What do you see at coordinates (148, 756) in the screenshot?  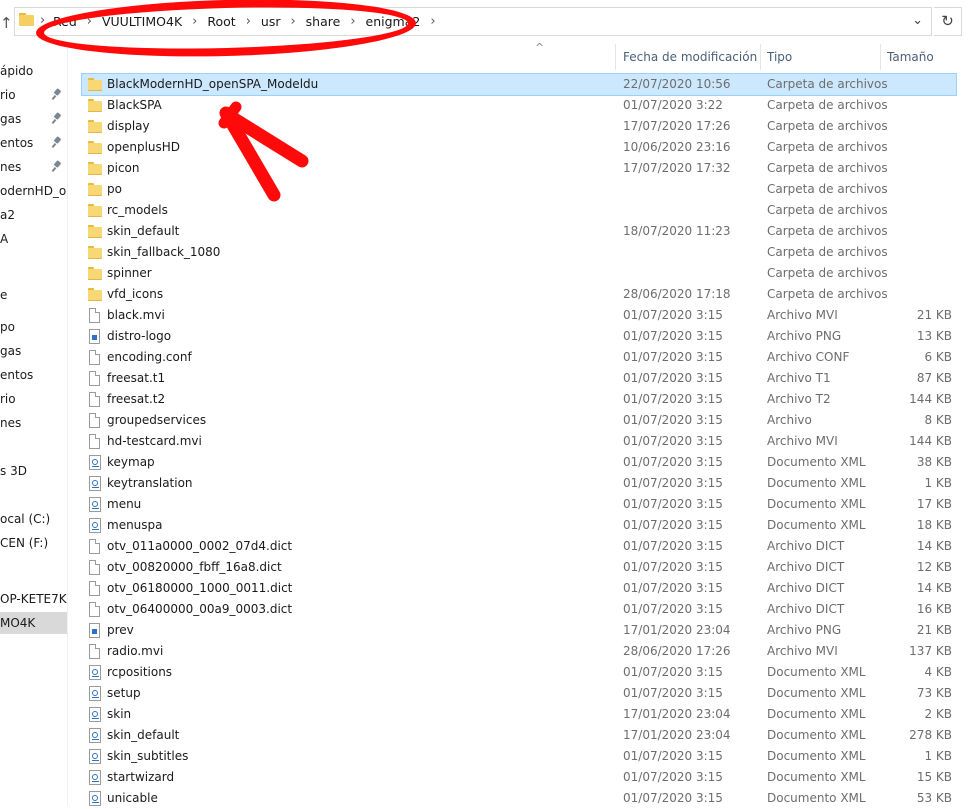 I see `file-name: skin_subtitles` at bounding box center [148, 756].